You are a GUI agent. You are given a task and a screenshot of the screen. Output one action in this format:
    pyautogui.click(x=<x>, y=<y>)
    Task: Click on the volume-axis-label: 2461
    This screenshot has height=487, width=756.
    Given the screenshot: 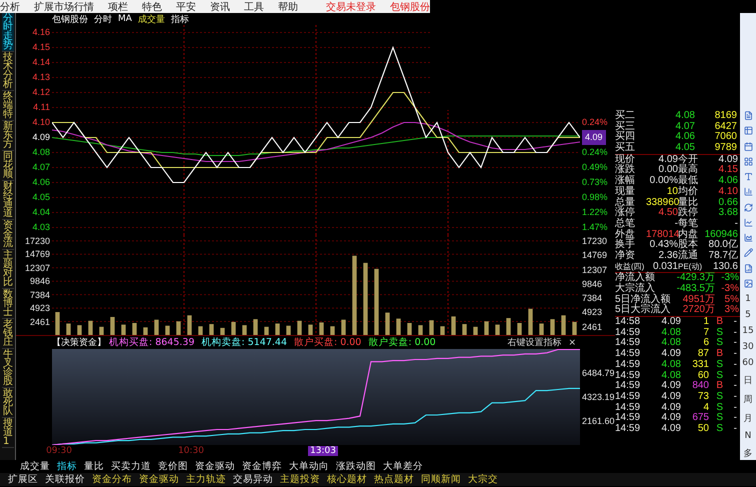 What is the action you would take?
    pyautogui.click(x=592, y=327)
    